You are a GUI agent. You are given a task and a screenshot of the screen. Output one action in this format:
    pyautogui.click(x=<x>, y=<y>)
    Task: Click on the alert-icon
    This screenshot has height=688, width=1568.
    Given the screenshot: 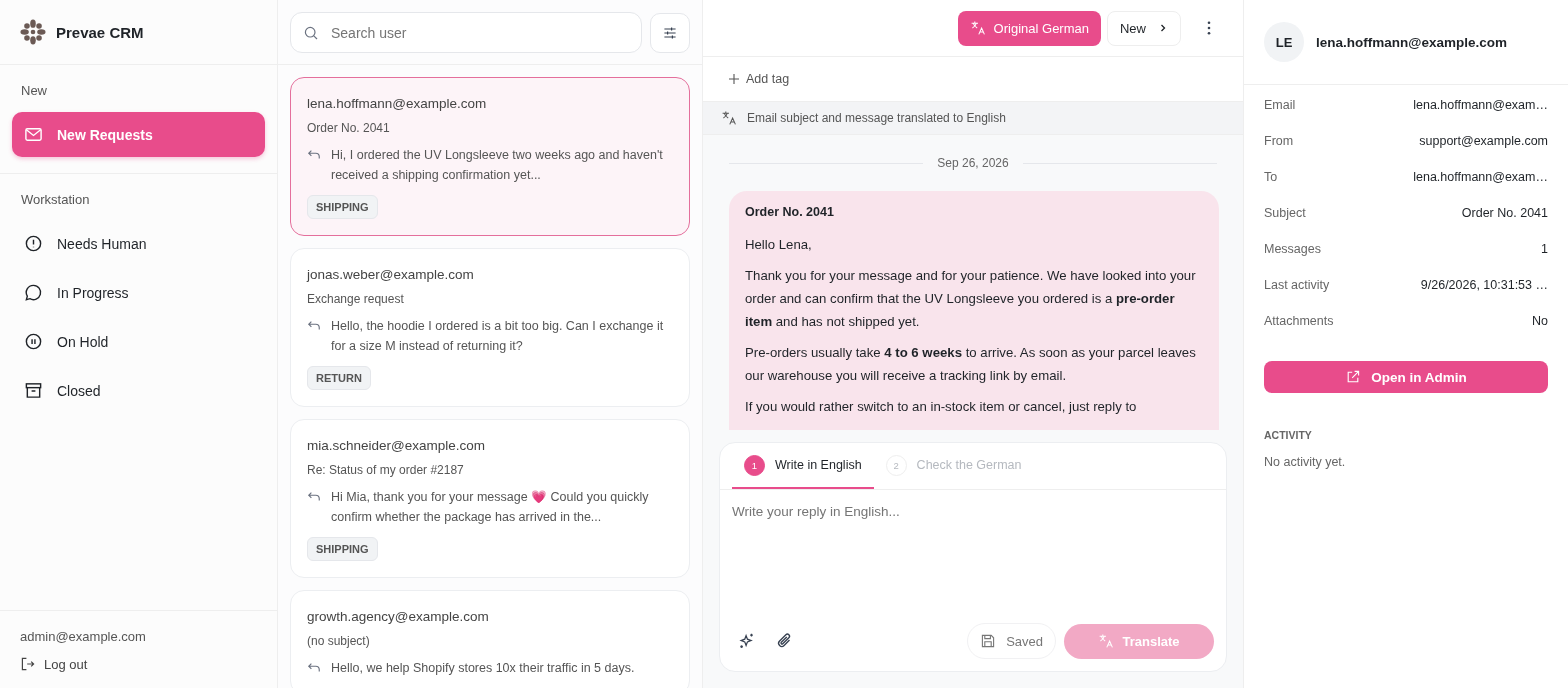 What is the action you would take?
    pyautogui.click(x=33, y=243)
    